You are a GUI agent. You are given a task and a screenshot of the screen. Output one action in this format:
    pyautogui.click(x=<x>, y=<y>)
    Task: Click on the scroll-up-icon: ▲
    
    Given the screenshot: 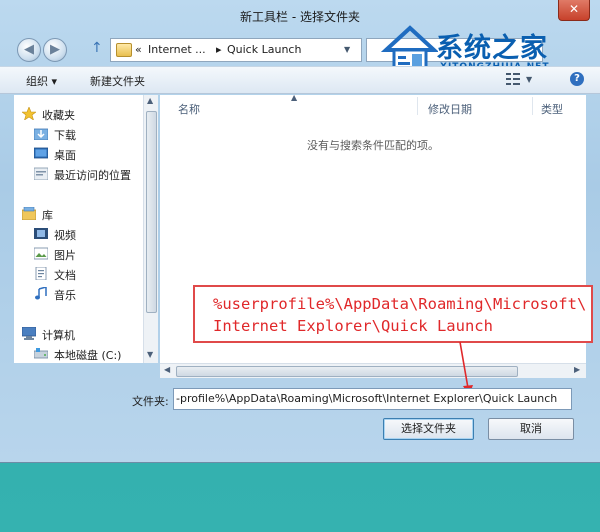 What is the action you would take?
    pyautogui.click(x=150, y=100)
    